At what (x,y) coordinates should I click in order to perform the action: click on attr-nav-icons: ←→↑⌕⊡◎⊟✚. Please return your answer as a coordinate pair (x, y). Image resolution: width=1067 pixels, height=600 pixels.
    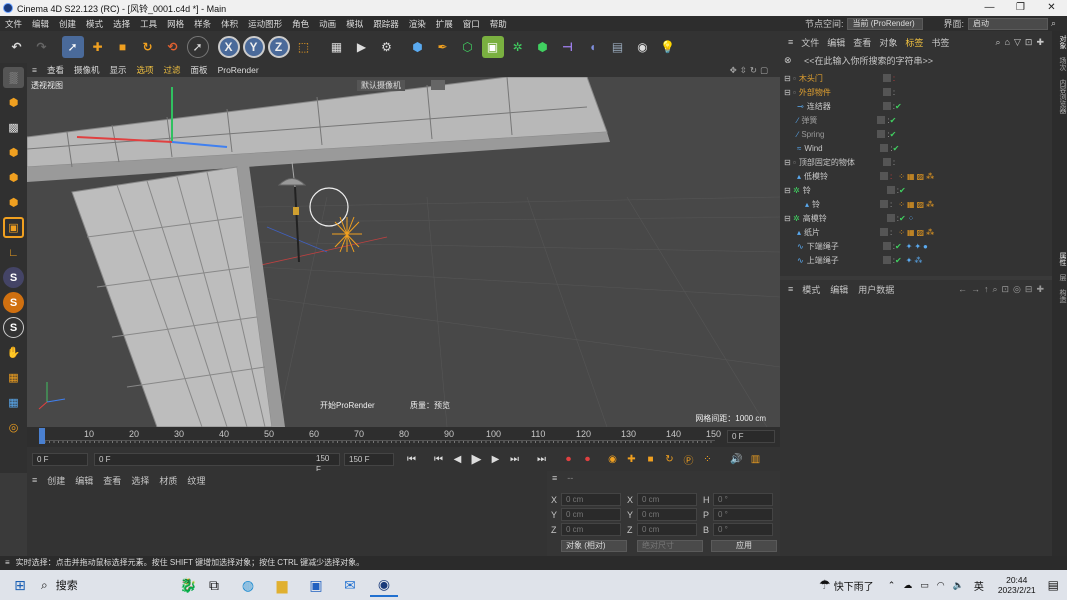
    Looking at the image, I should click on (1003, 289).